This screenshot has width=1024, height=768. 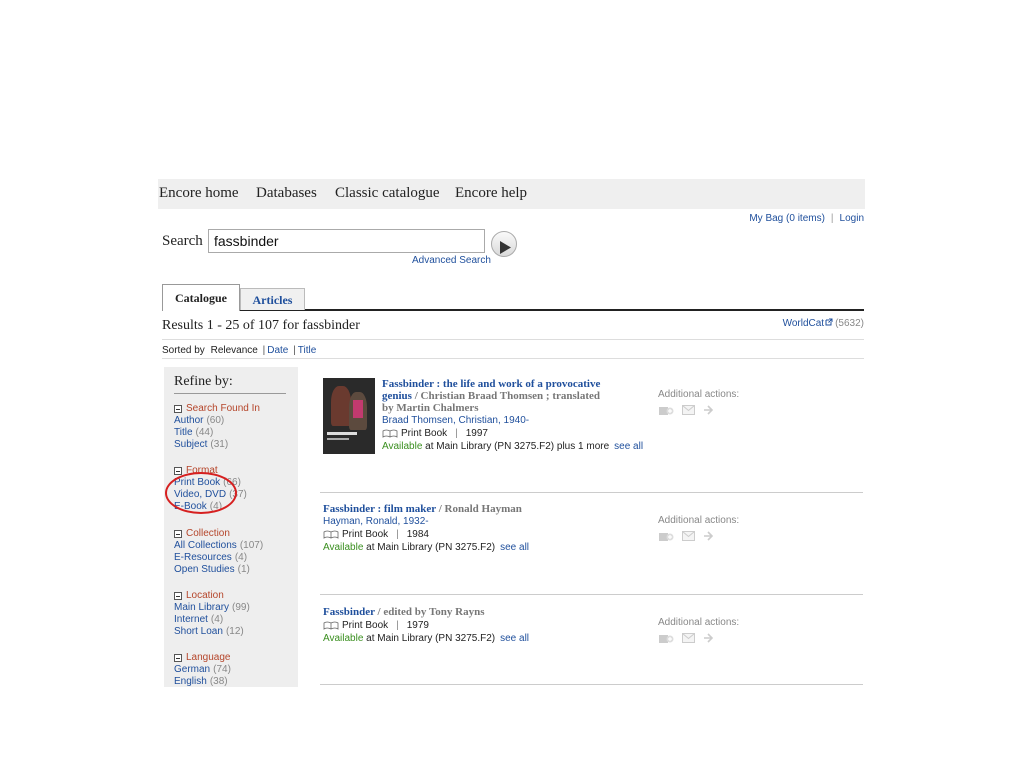 What do you see at coordinates (199, 193) in the screenshot?
I see `nav-encore-home: Encore home` at bounding box center [199, 193].